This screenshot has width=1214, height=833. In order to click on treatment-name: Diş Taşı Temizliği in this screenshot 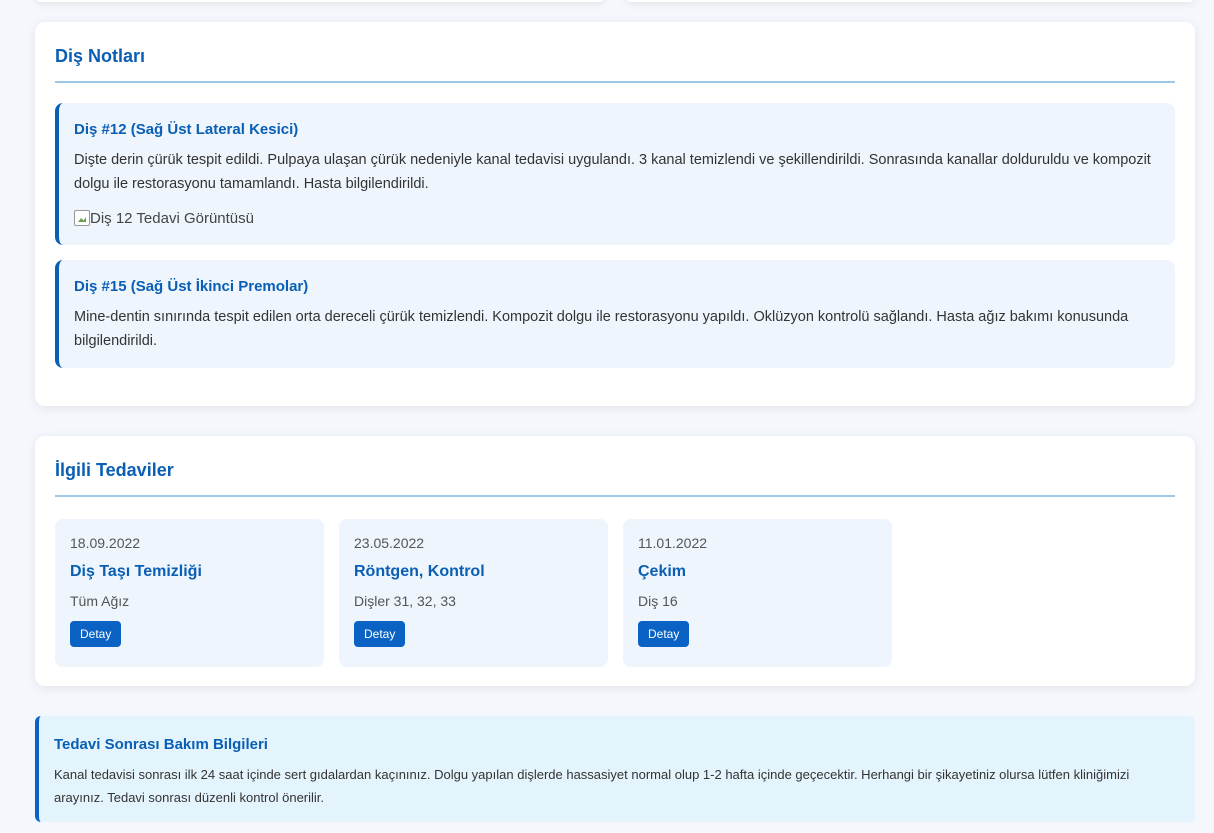, I will do `click(136, 571)`.